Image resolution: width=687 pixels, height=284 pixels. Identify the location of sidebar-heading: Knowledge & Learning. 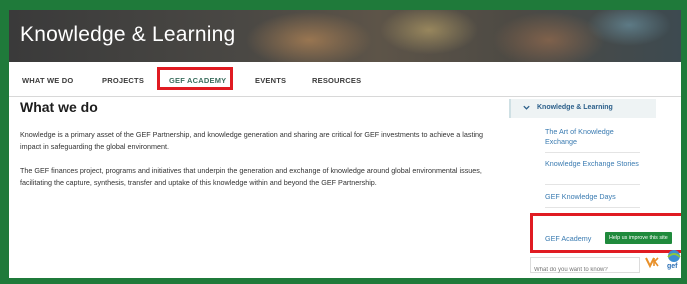
(582, 108).